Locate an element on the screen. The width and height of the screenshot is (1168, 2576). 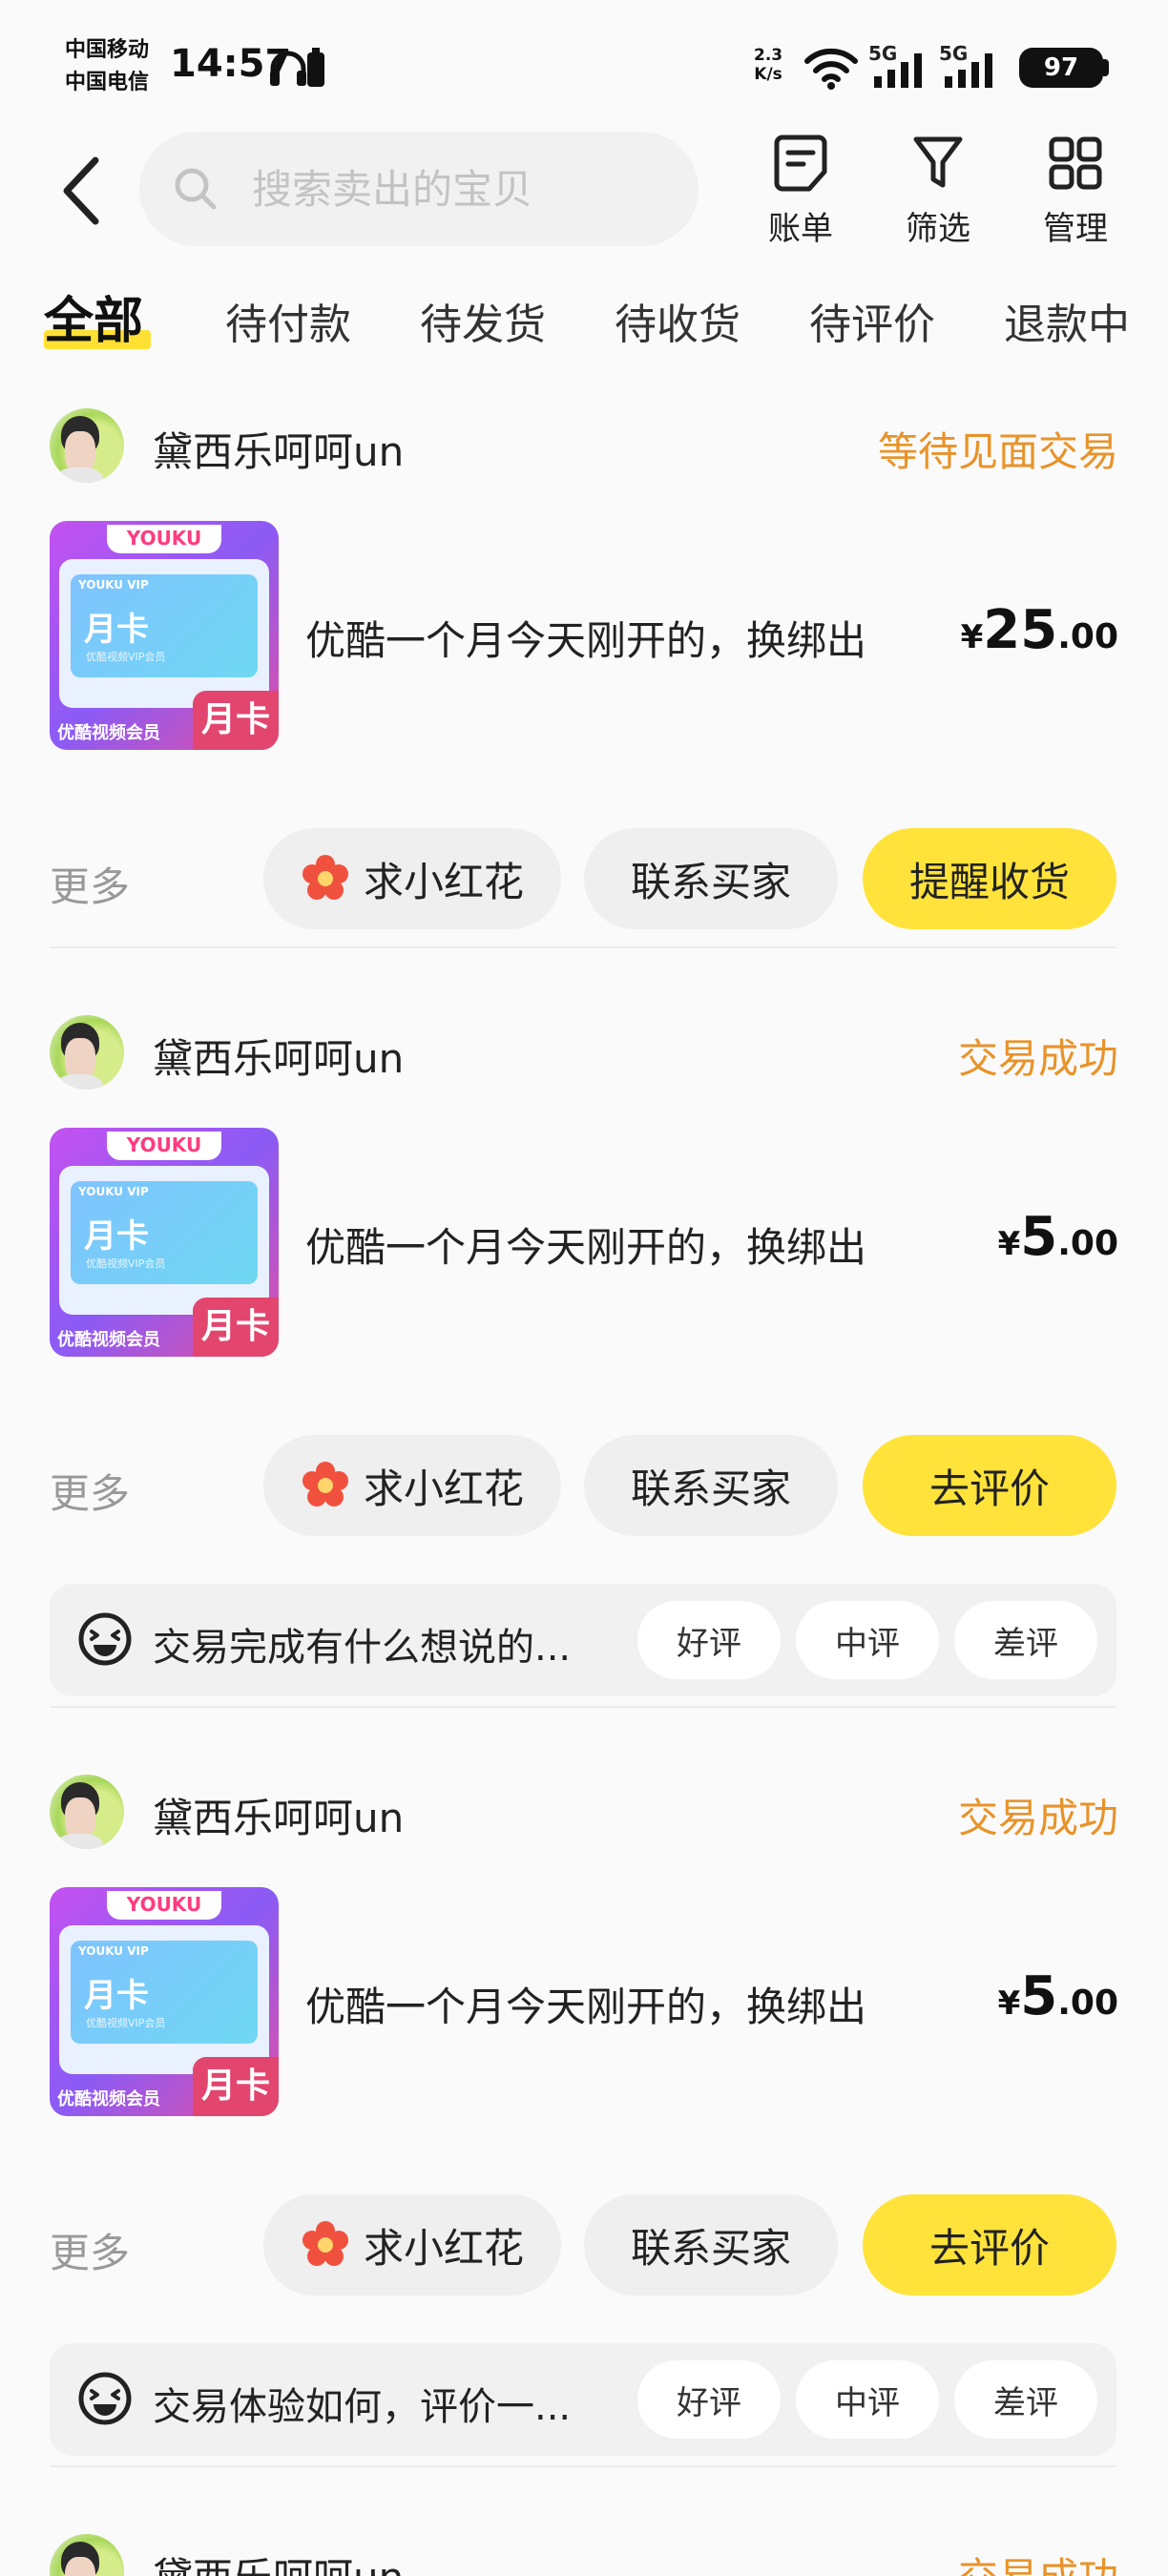
search-input is located at coordinates (471, 189).